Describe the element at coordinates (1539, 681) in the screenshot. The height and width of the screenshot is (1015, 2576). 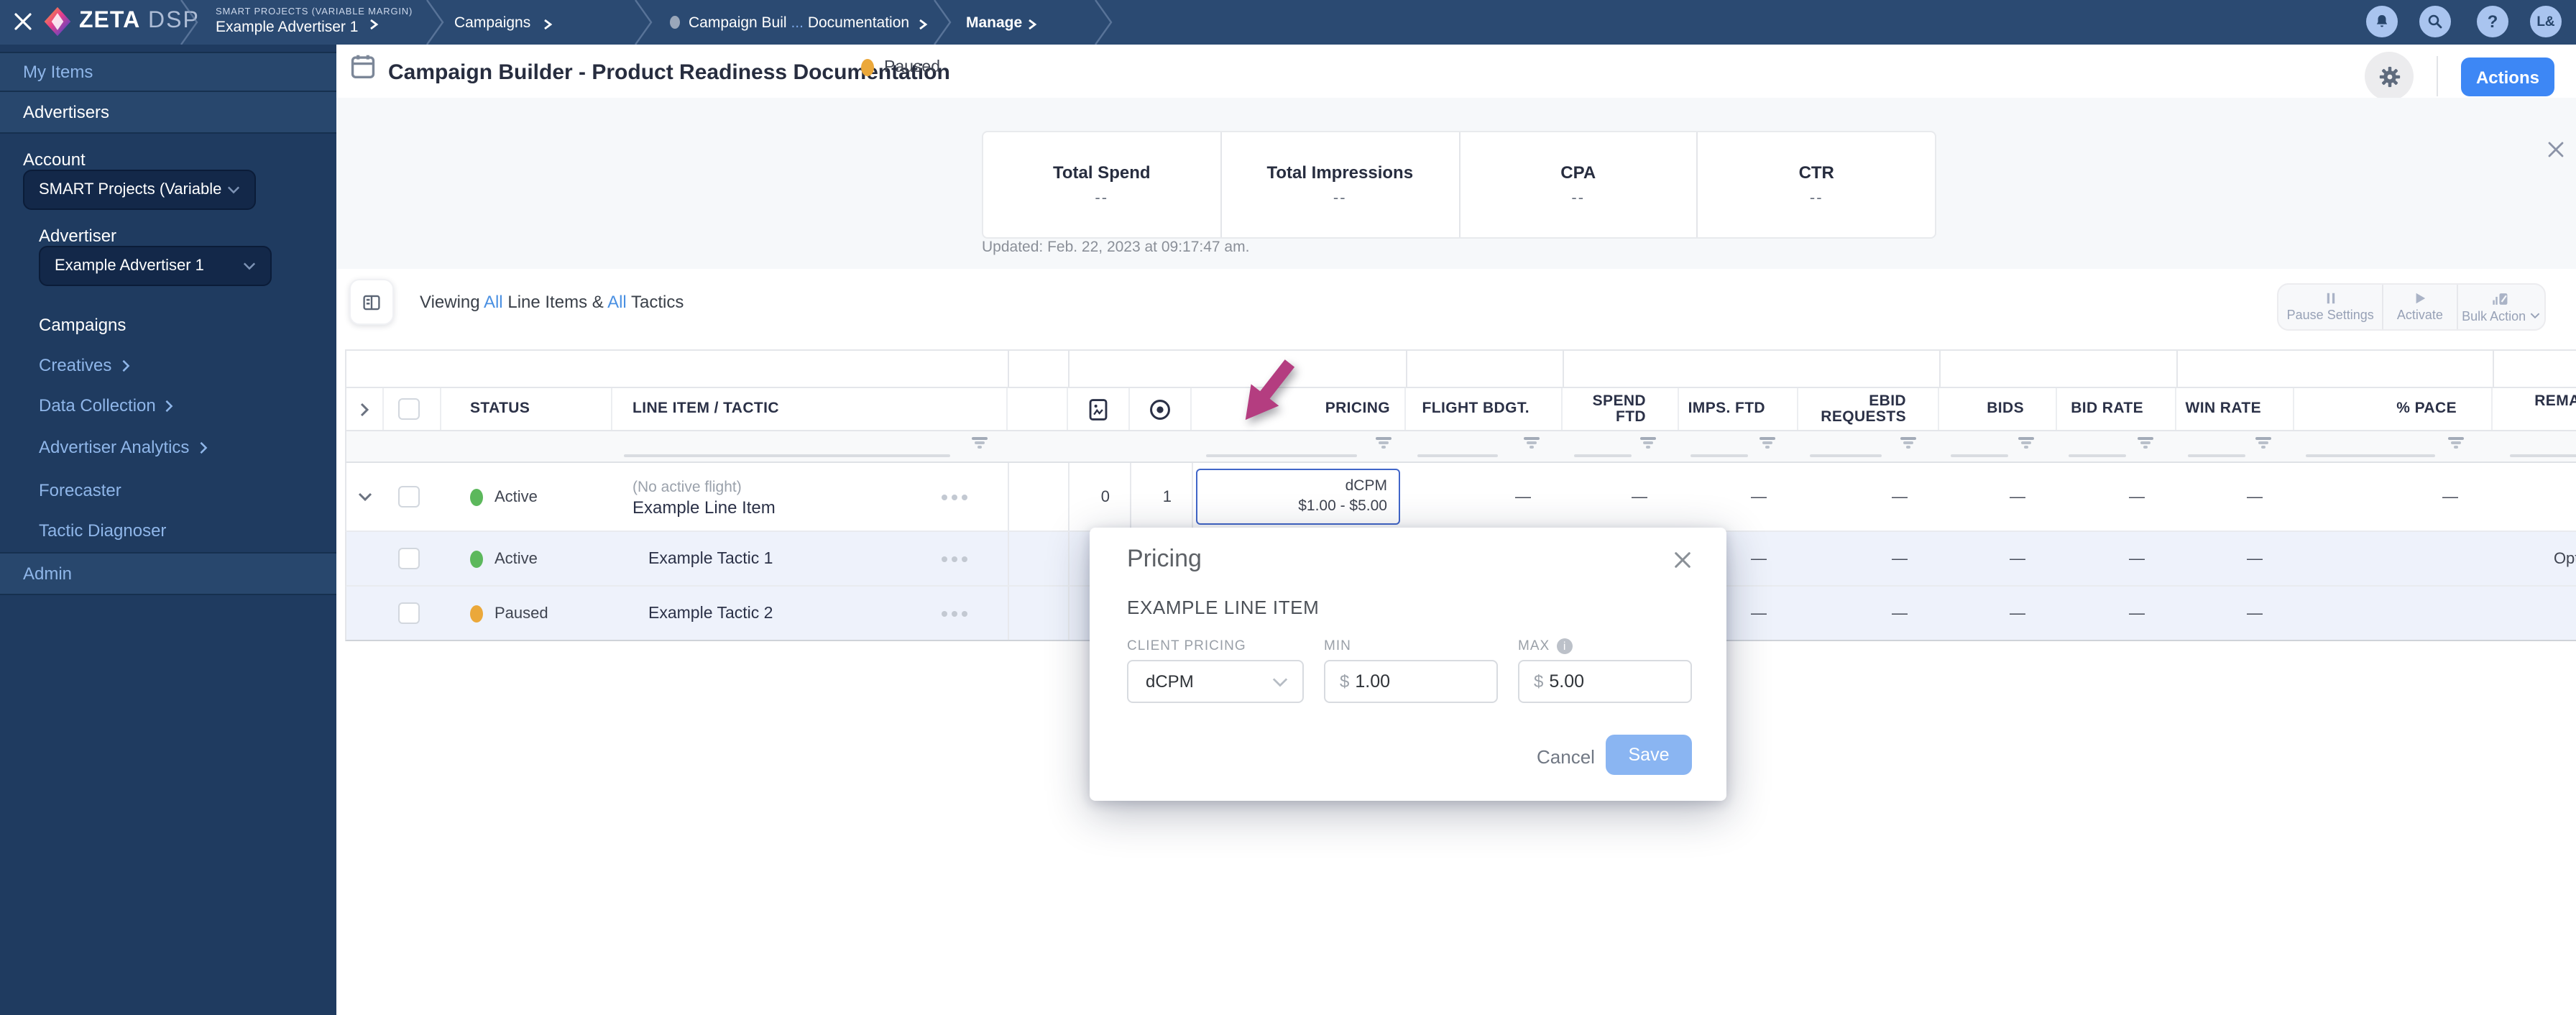
I see `currency-prefix: $` at that location.